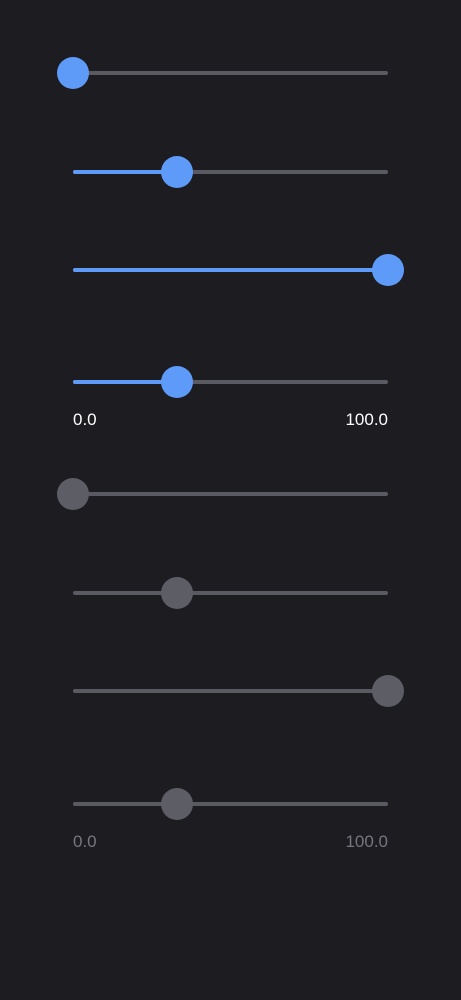 The width and height of the screenshot is (461, 1000). Describe the element at coordinates (230, 270) in the screenshot. I see `slider-active-fill` at that location.